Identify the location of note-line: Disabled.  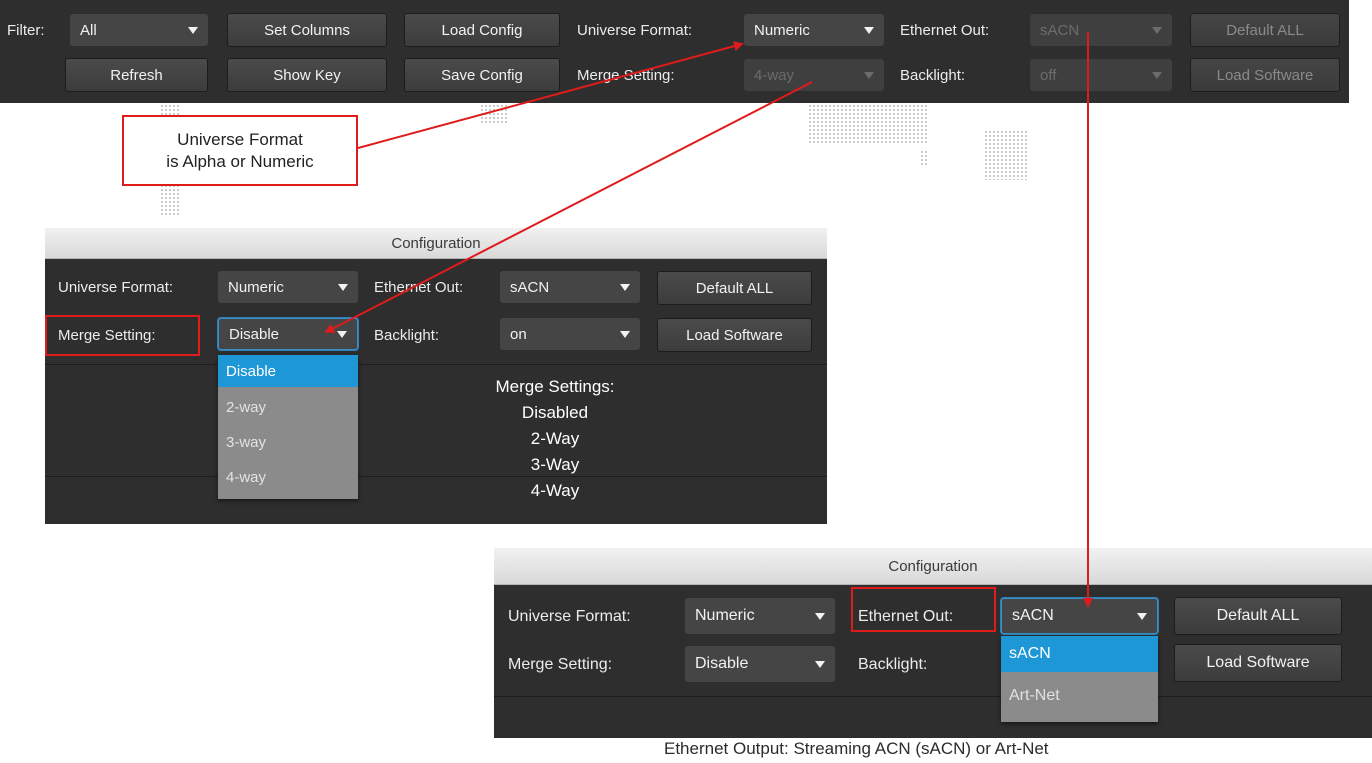
(555, 412).